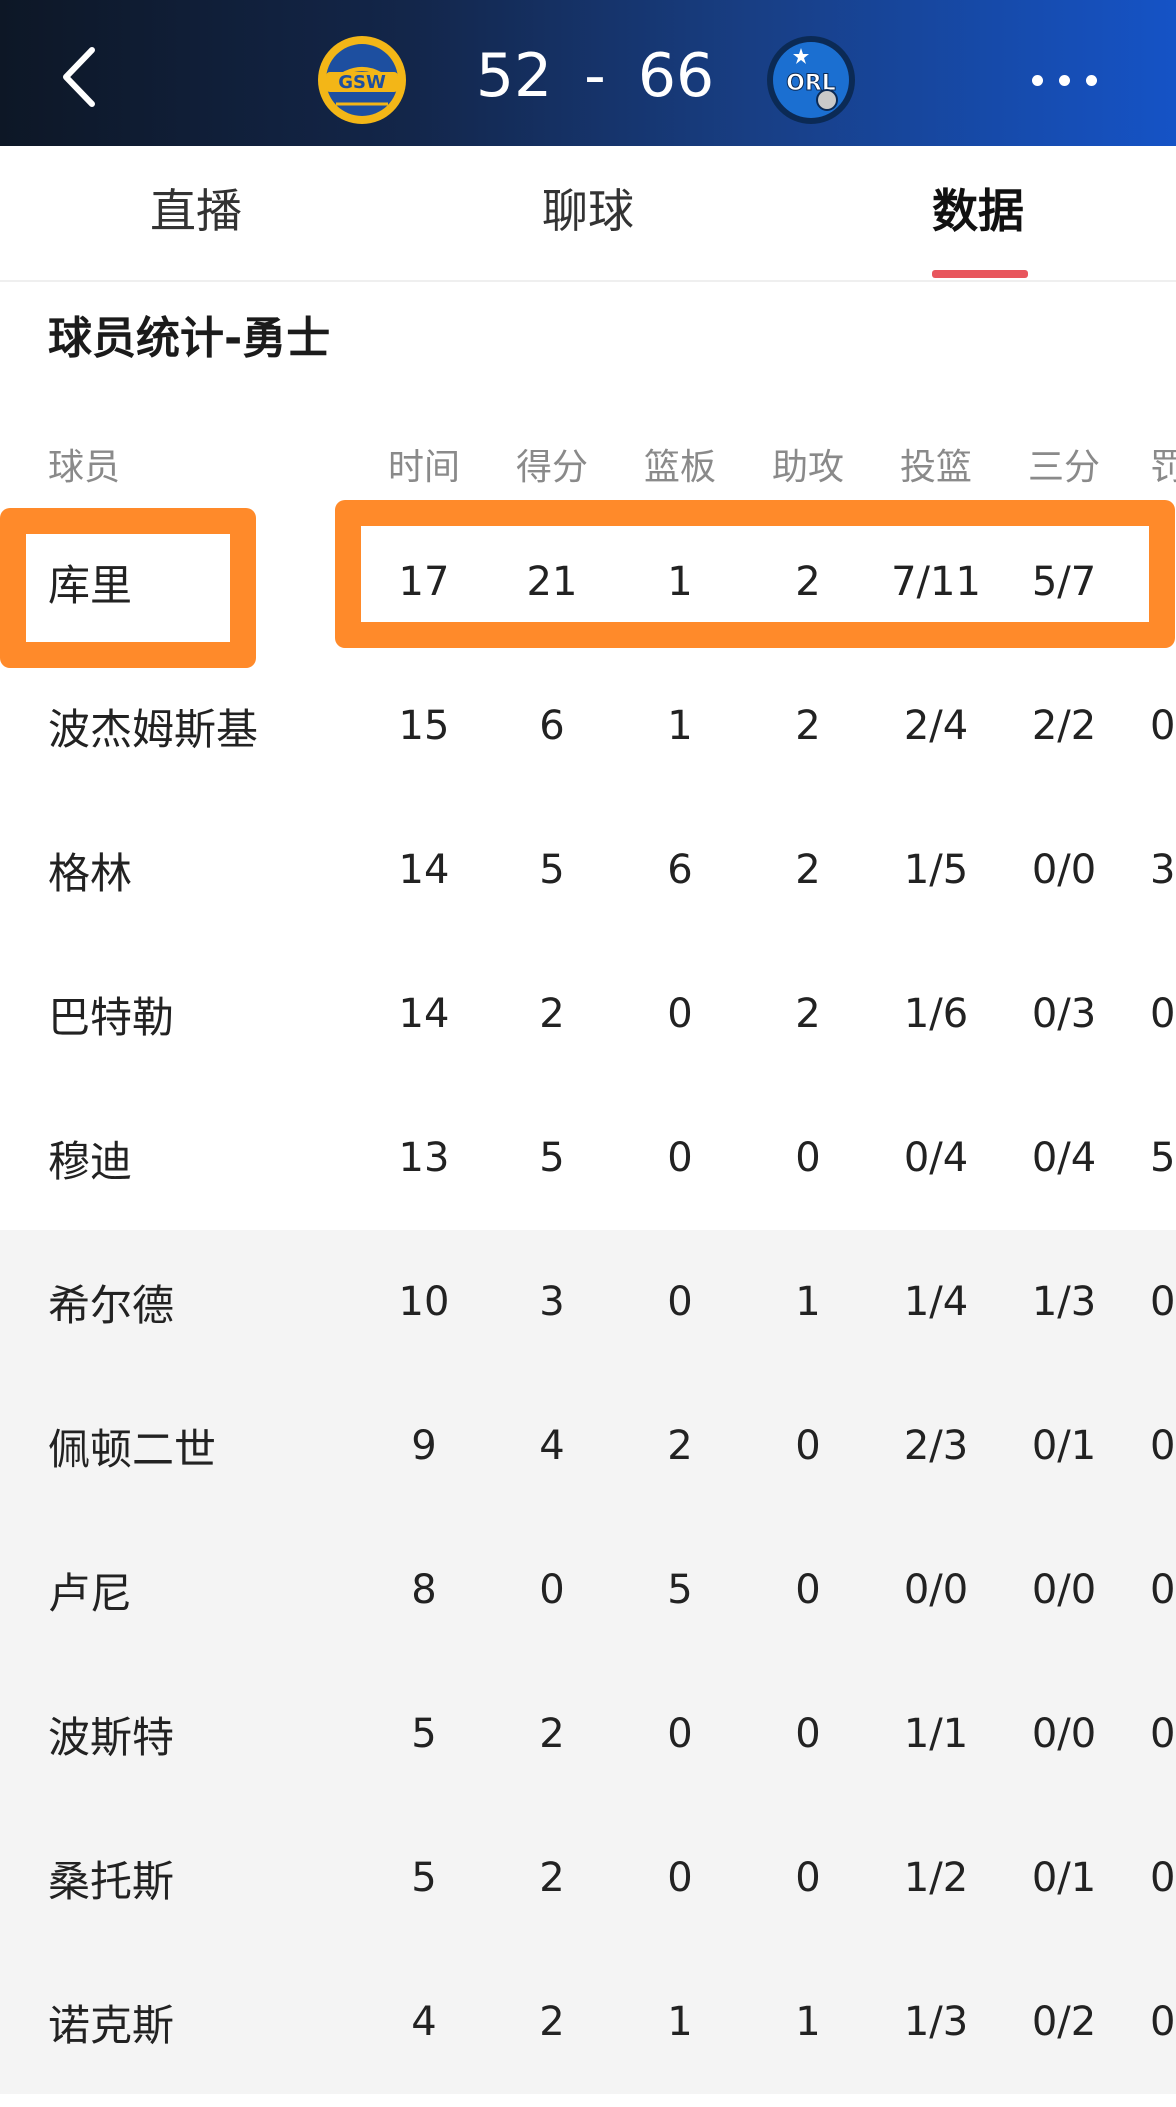 The width and height of the screenshot is (1176, 2107). What do you see at coordinates (198, 2022) in the screenshot?
I see `player-name: 诺克斯` at bounding box center [198, 2022].